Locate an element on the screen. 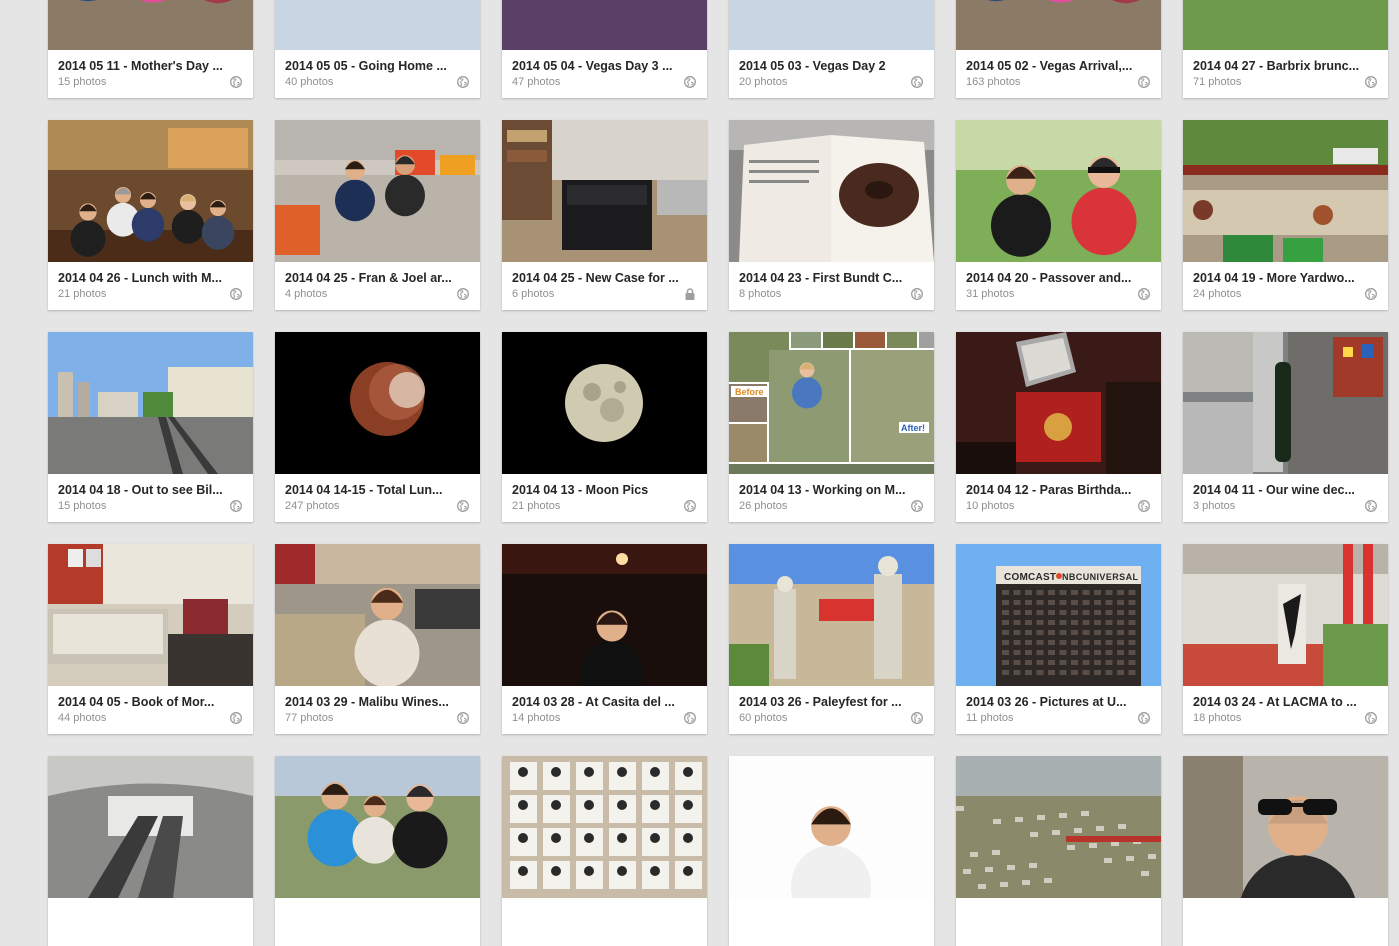 The height and width of the screenshot is (946, 1399). album-card: 2014 03 29 - Malibu Wines... 77 photos is located at coordinates (377, 639).